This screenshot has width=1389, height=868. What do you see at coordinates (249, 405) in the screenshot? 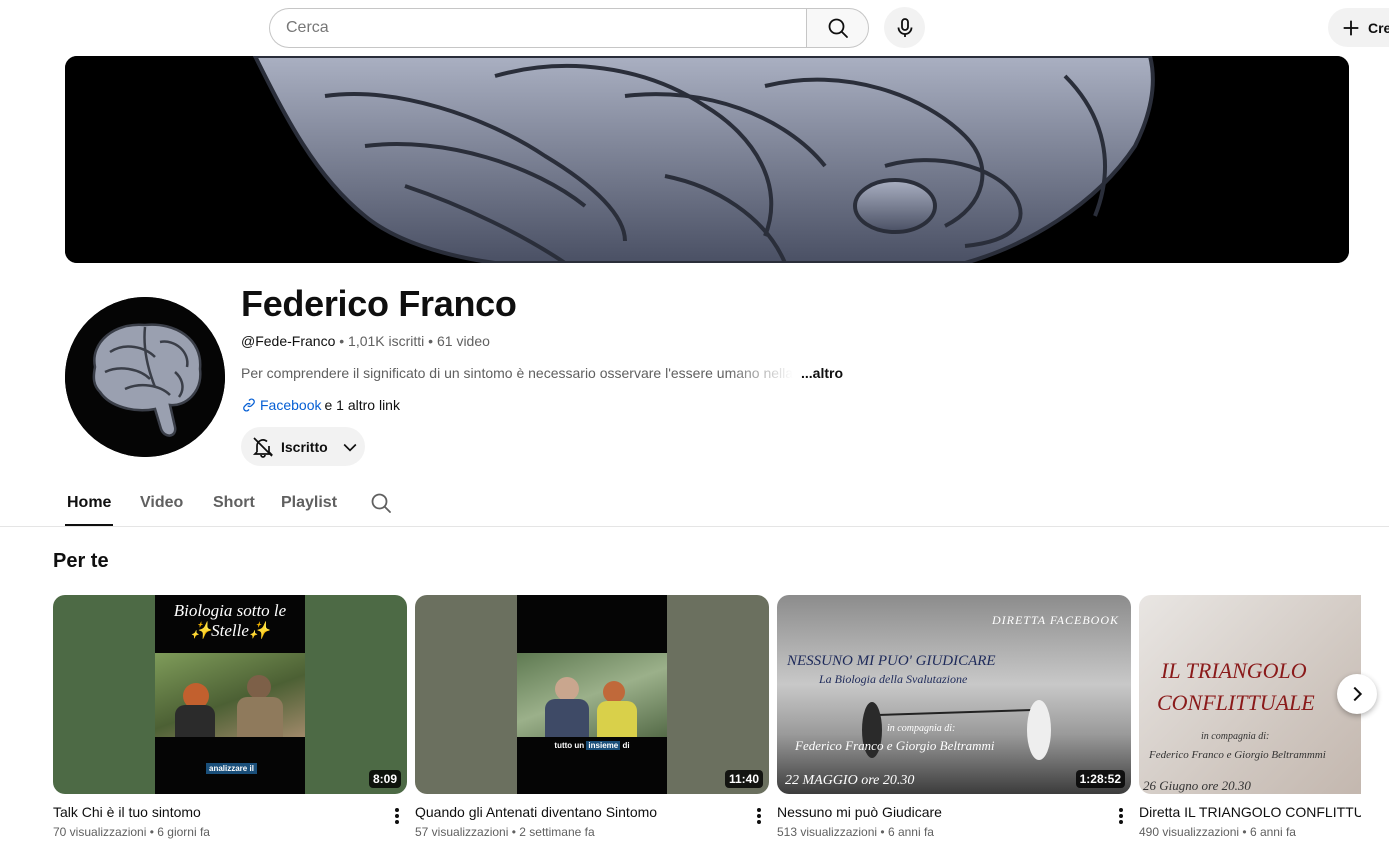
I see `link-icon` at bounding box center [249, 405].